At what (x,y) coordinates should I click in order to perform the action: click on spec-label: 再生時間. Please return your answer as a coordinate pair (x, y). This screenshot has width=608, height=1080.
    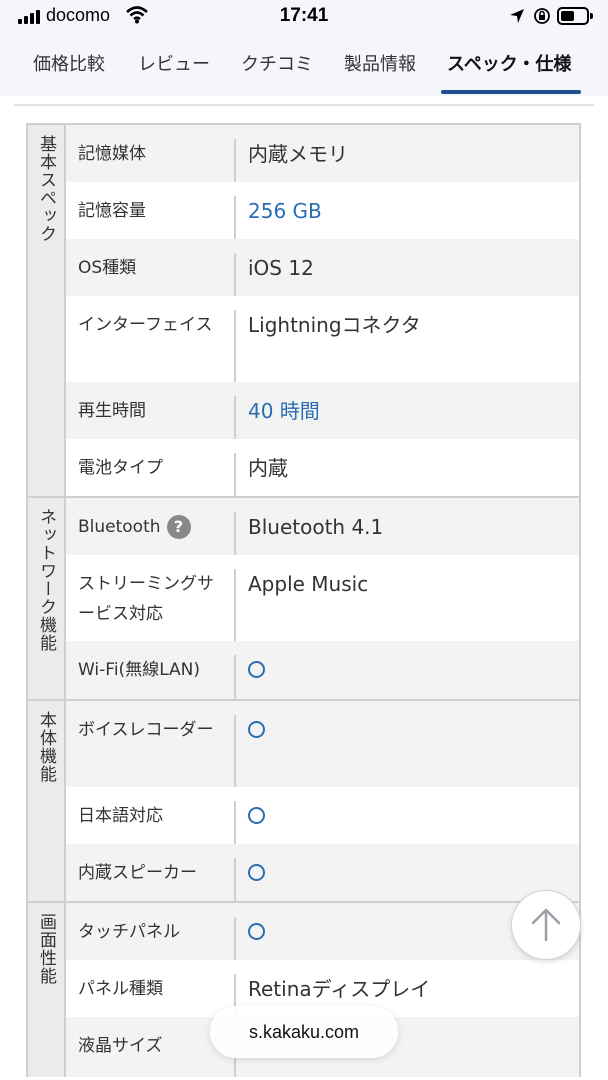
    Looking at the image, I should click on (151, 417).